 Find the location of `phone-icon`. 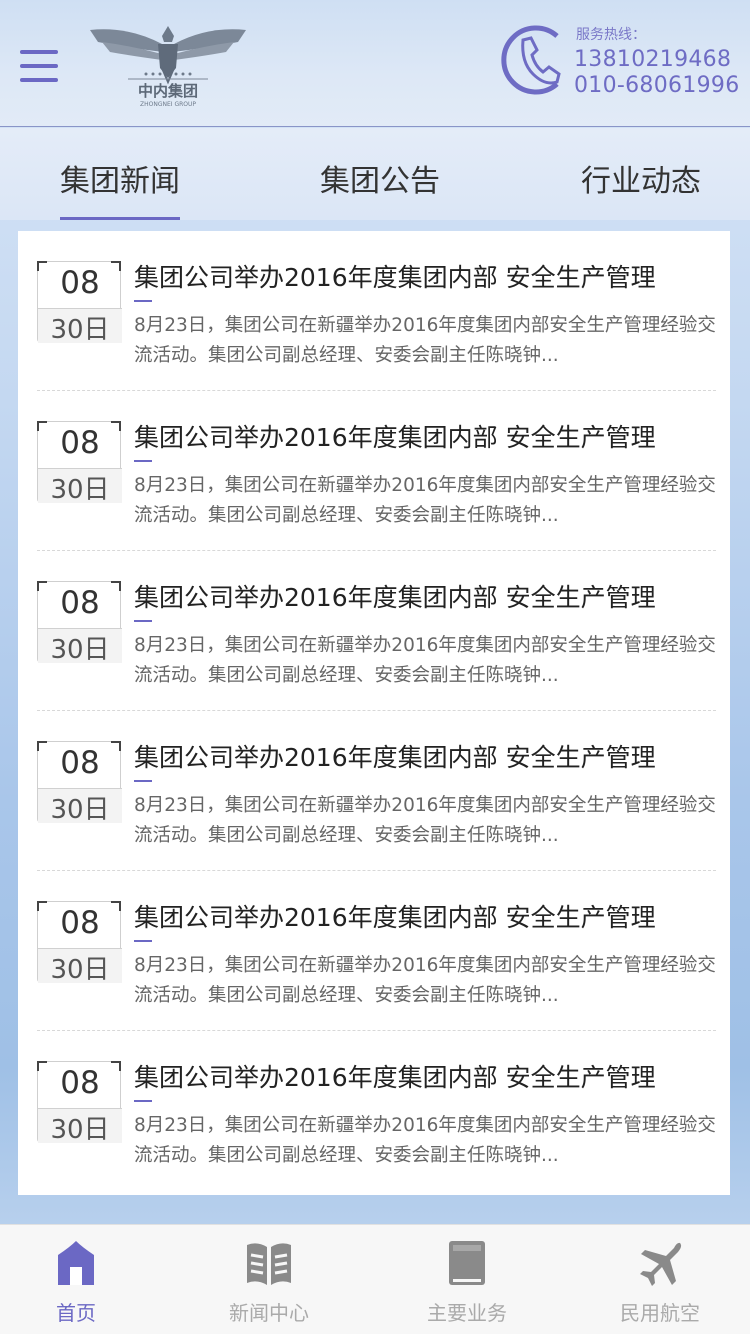

phone-icon is located at coordinates (534, 60).